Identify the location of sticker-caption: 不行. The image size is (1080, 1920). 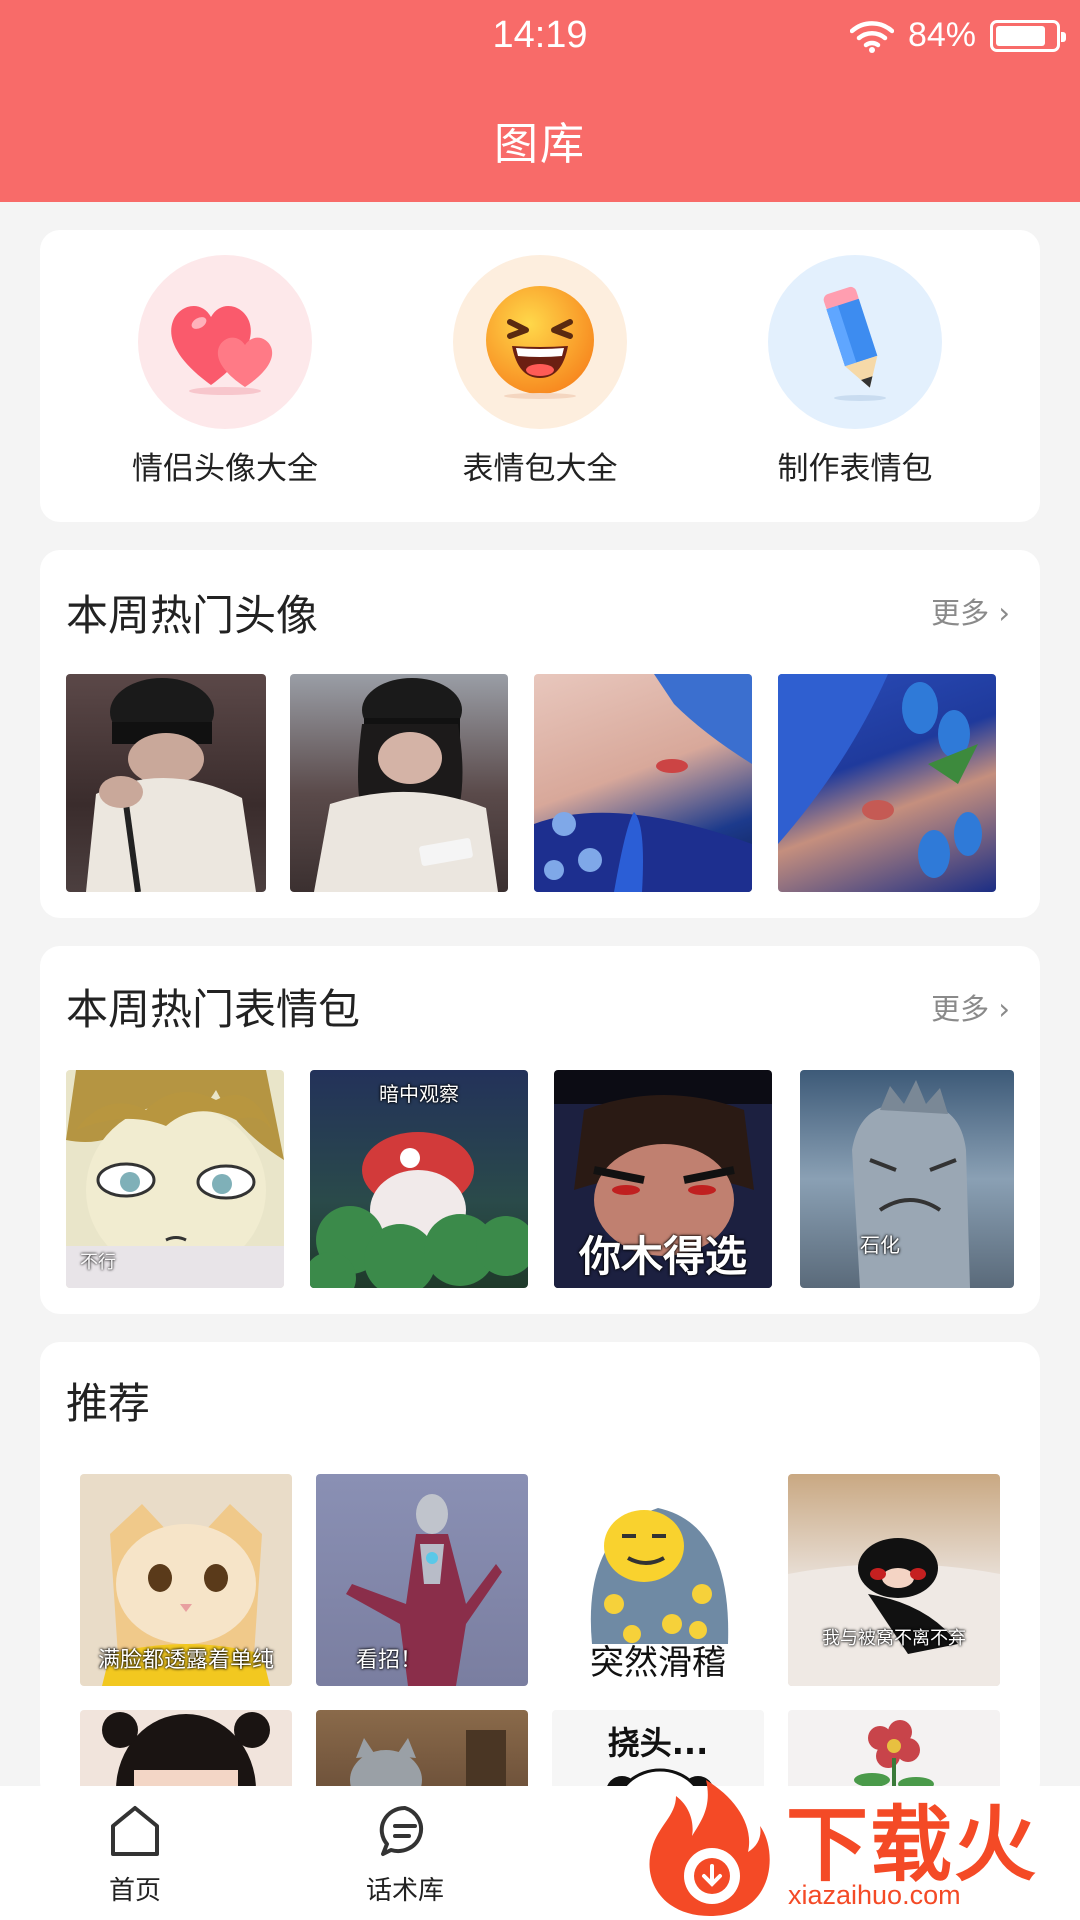
(98, 1262).